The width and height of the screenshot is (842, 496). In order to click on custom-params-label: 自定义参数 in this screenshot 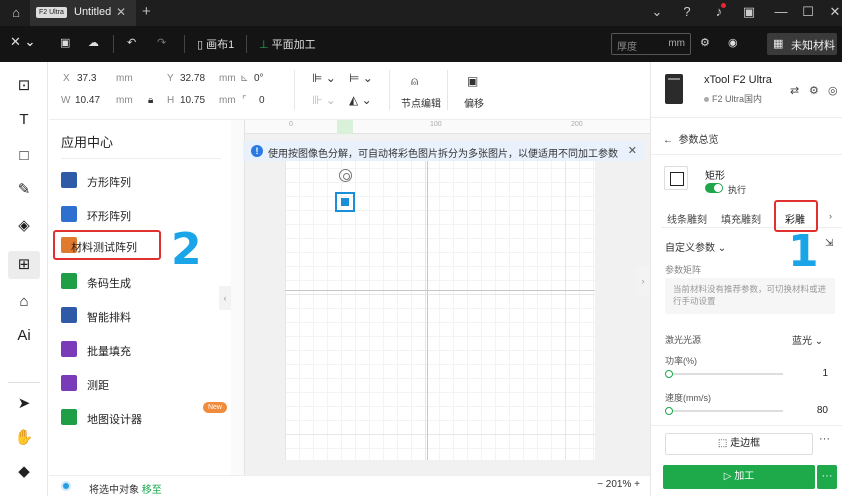, I will do `click(690, 248)`.